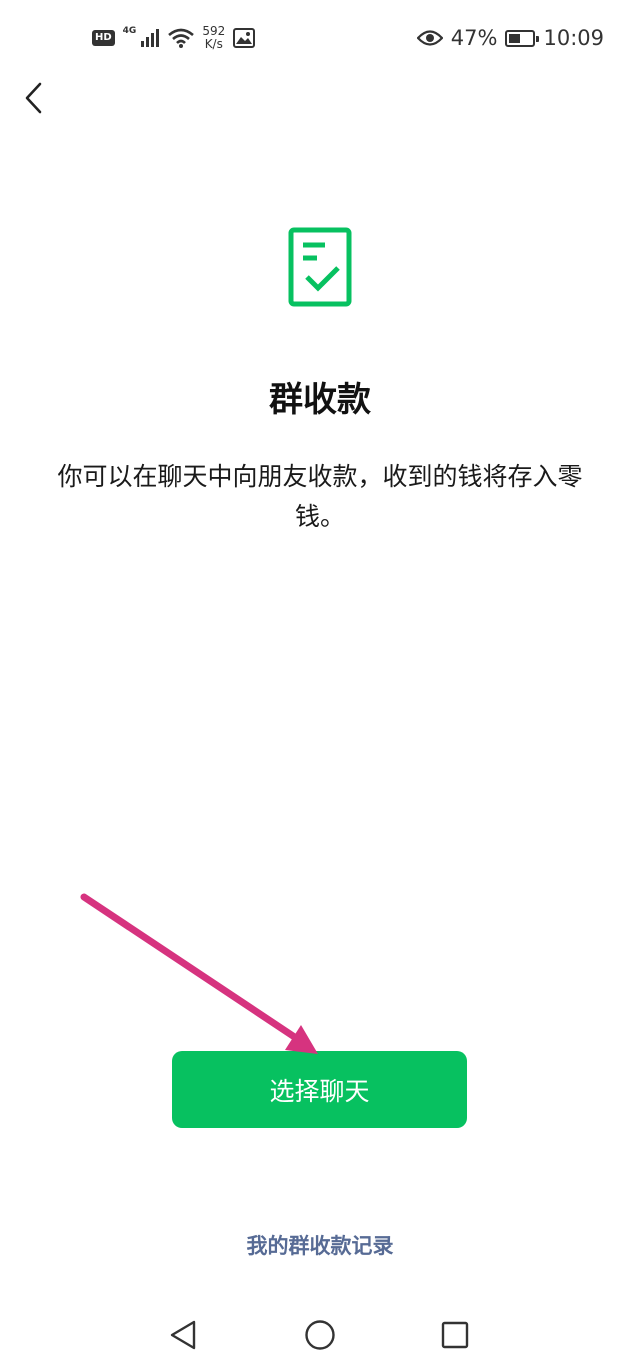  I want to click on navigation-bar, so click(320, 1334).